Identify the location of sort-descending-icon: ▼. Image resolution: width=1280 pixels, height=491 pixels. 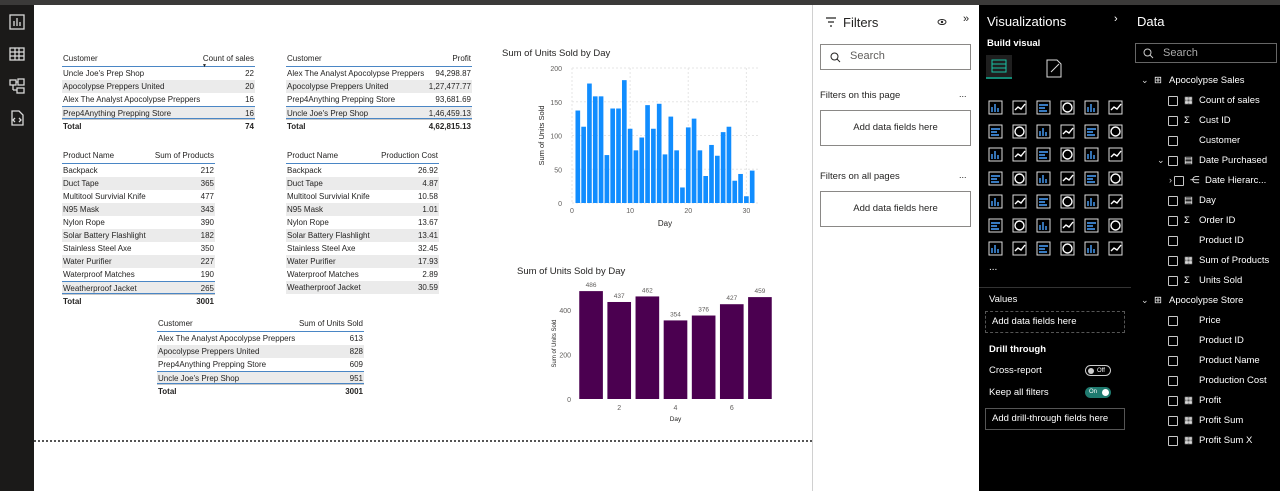
(204, 66).